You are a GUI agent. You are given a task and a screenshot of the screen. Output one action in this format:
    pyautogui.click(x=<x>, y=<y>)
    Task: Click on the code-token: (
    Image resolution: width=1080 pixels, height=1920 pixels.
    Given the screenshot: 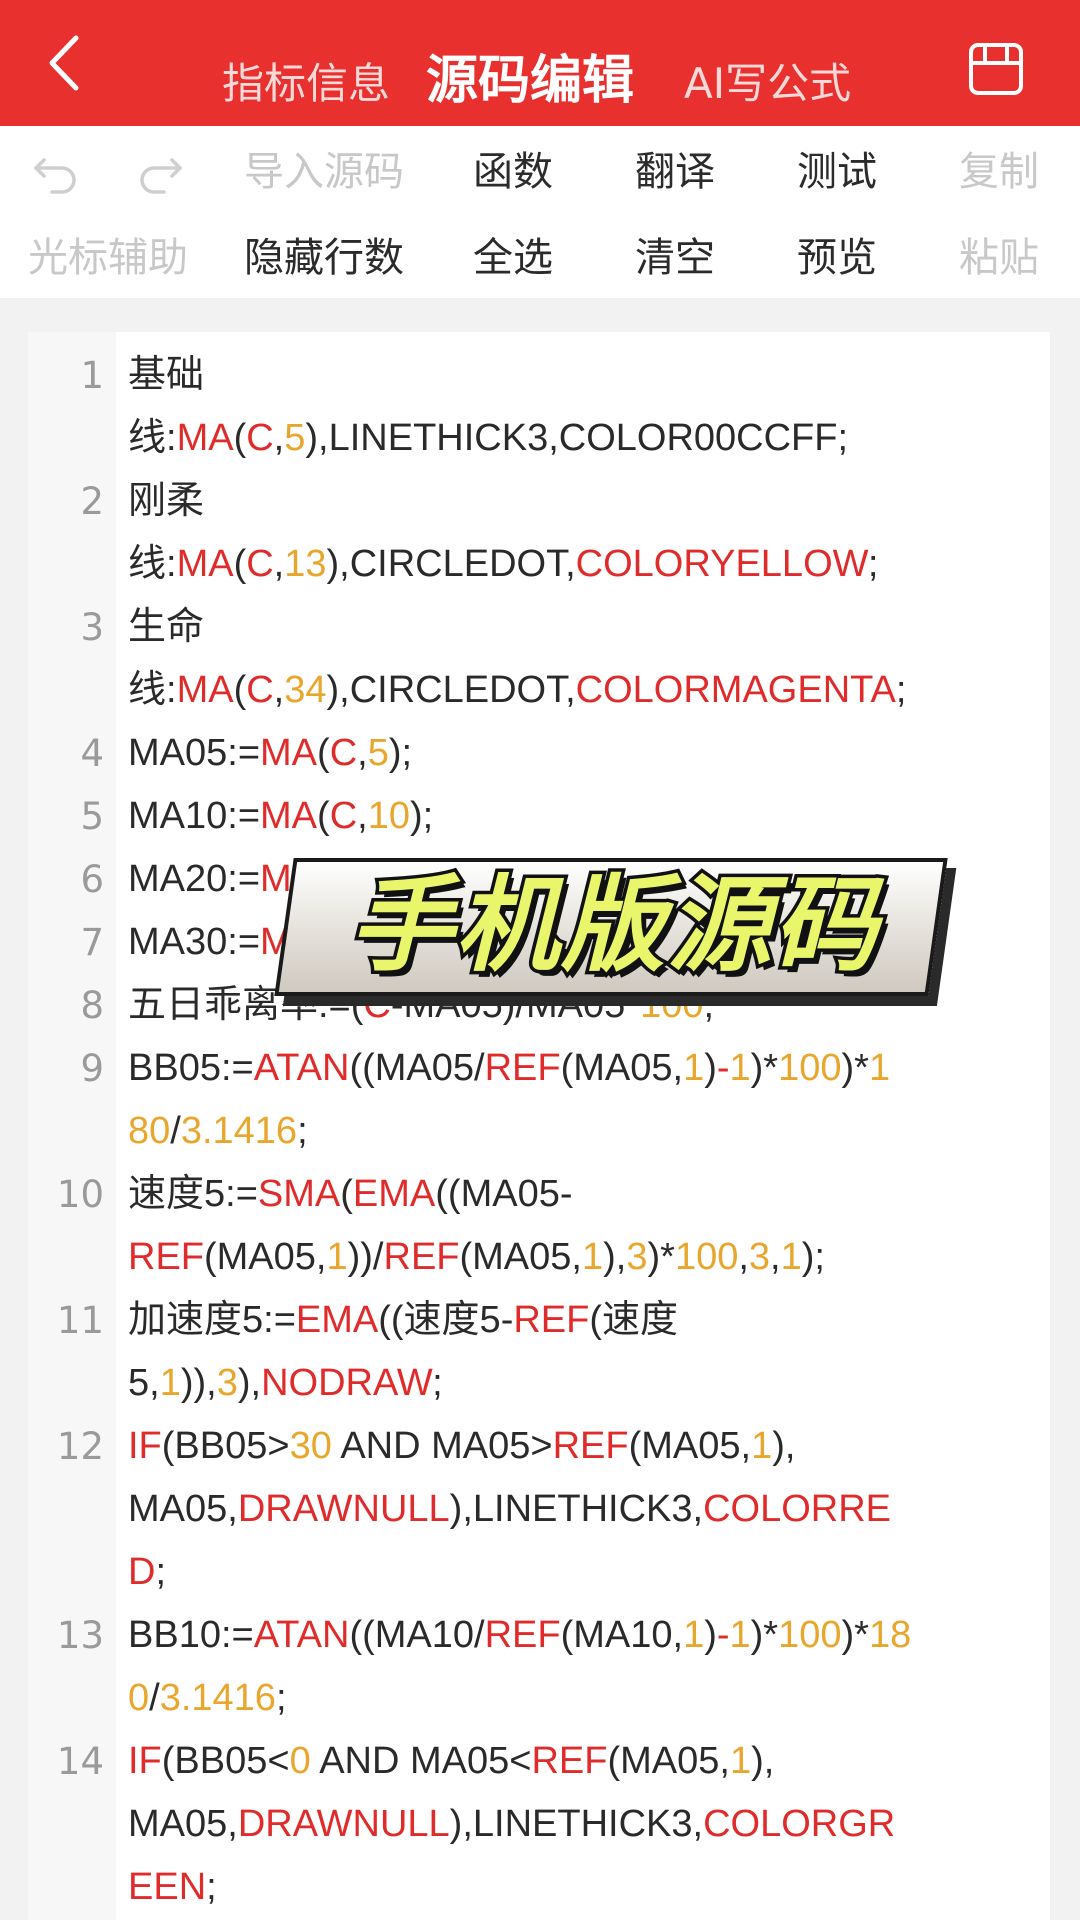 What is the action you would take?
    pyautogui.click(x=346, y=1194)
    